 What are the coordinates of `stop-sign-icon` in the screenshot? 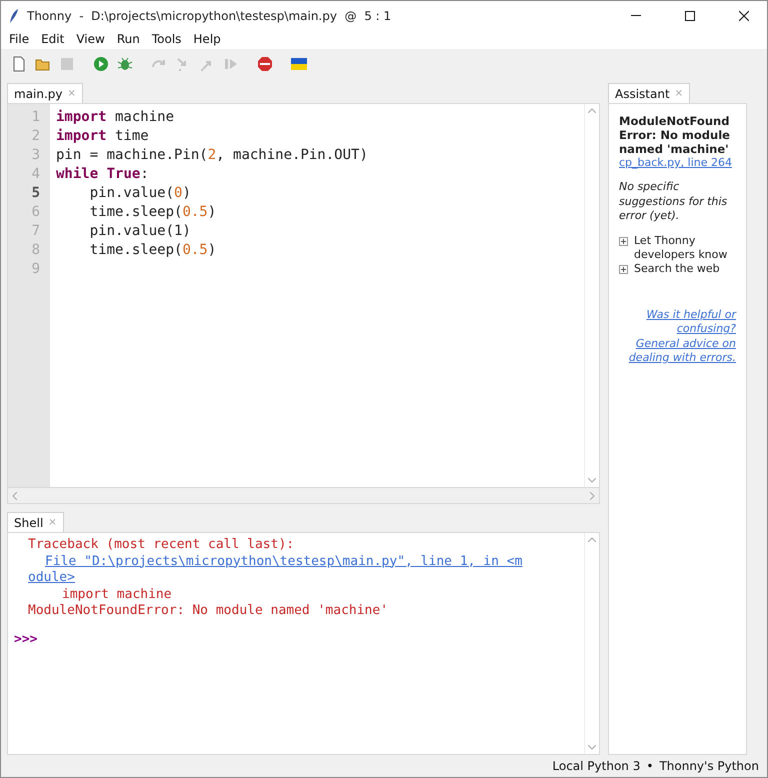 It's located at (265, 64).